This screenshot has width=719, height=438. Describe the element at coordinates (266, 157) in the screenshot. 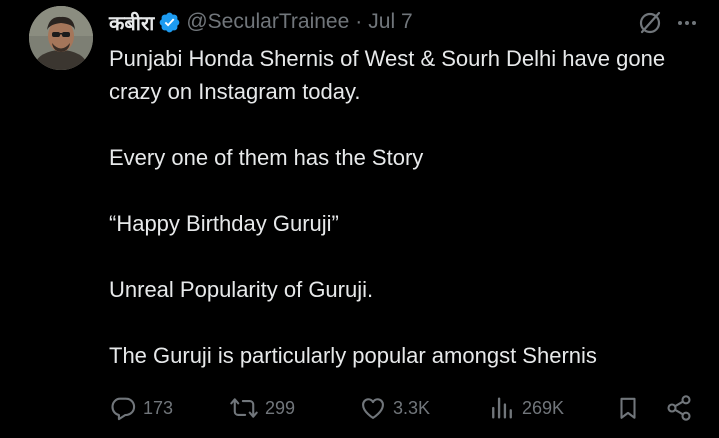

I see `tweet-paragraph: Every one of them has the Story` at that location.